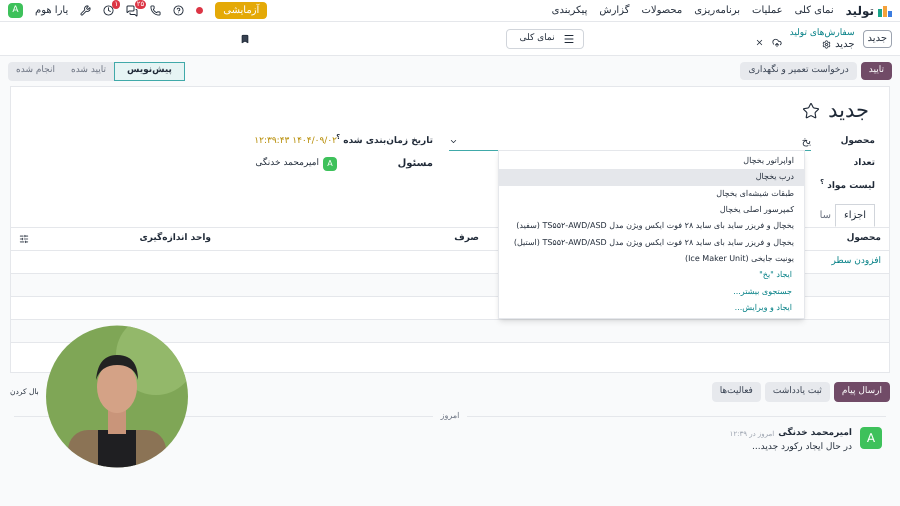 This screenshot has width=900, height=506. I want to click on column-header: صرف, so click(345, 239).